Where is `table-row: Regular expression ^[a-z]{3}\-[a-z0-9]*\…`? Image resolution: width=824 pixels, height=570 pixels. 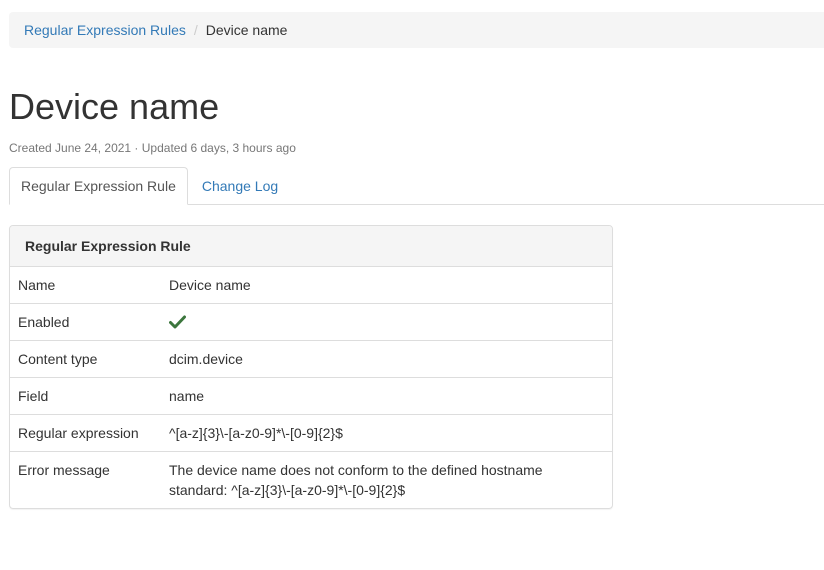
table-row: Regular expression ^[a-z]{3}\-[a-z0-9]*\… is located at coordinates (311, 433).